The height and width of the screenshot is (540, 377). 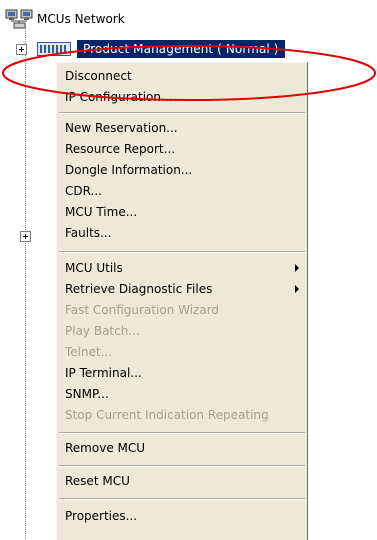 What do you see at coordinates (167, 415) in the screenshot?
I see `menu-item-stop-current-indication-repeating: Stop Current Indication Repeating` at bounding box center [167, 415].